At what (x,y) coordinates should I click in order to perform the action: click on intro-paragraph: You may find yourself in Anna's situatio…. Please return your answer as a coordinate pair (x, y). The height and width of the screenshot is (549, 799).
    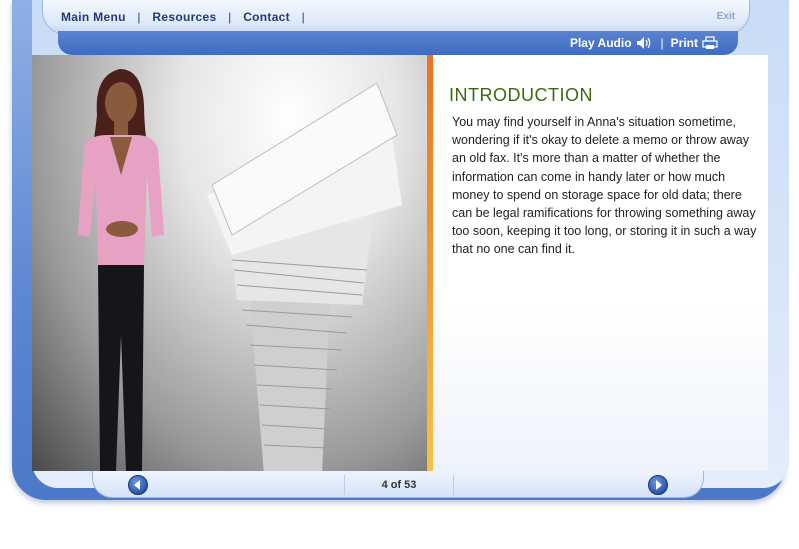
    Looking at the image, I should click on (604, 186).